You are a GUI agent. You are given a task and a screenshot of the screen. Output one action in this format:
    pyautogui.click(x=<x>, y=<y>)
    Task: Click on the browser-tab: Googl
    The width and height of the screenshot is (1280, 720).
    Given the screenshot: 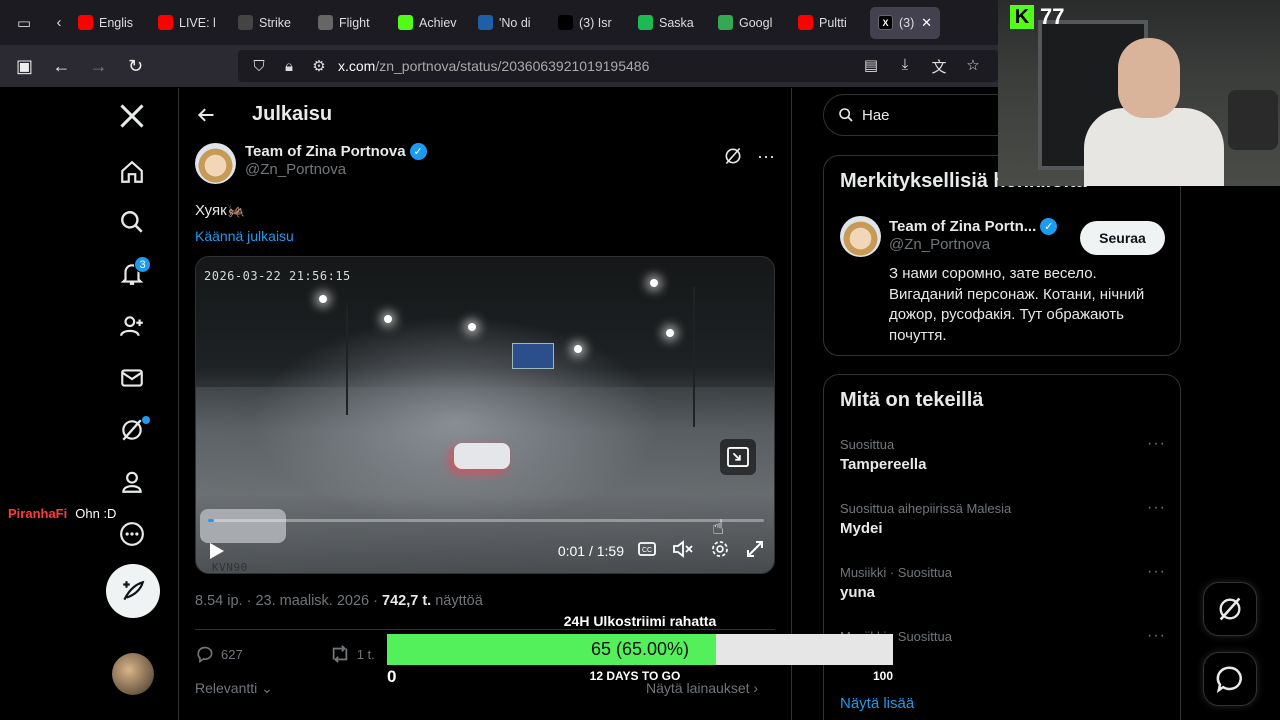 What is the action you would take?
    pyautogui.click(x=750, y=23)
    